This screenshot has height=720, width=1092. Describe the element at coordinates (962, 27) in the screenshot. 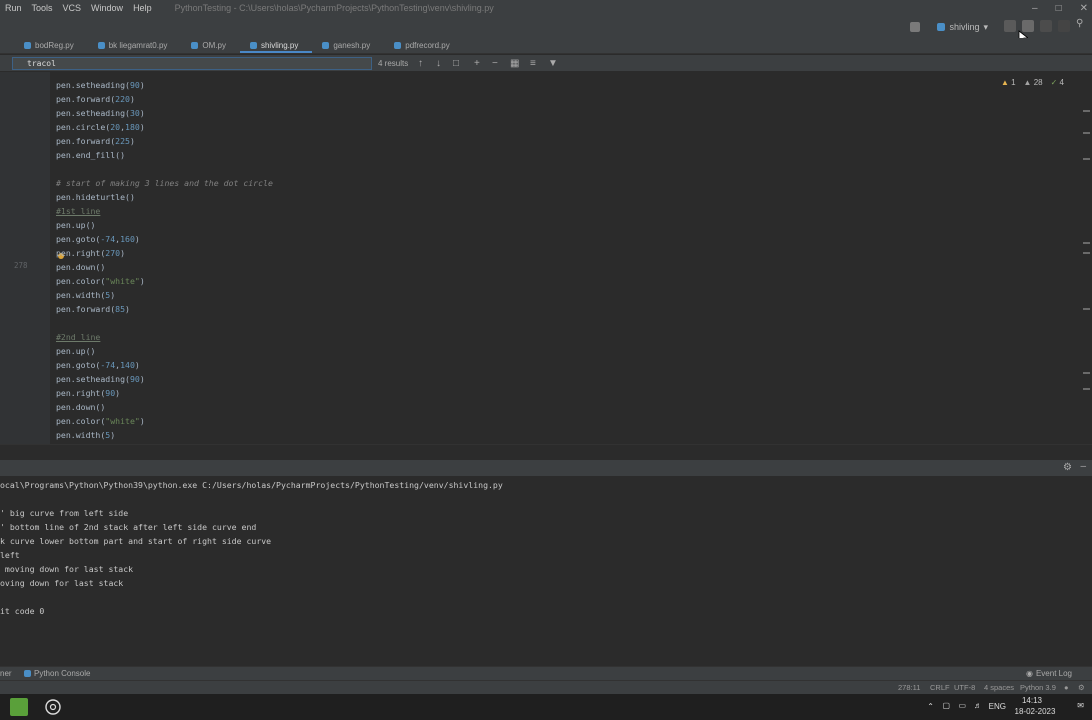

I see `run-configuration-select: shivling ▾` at that location.